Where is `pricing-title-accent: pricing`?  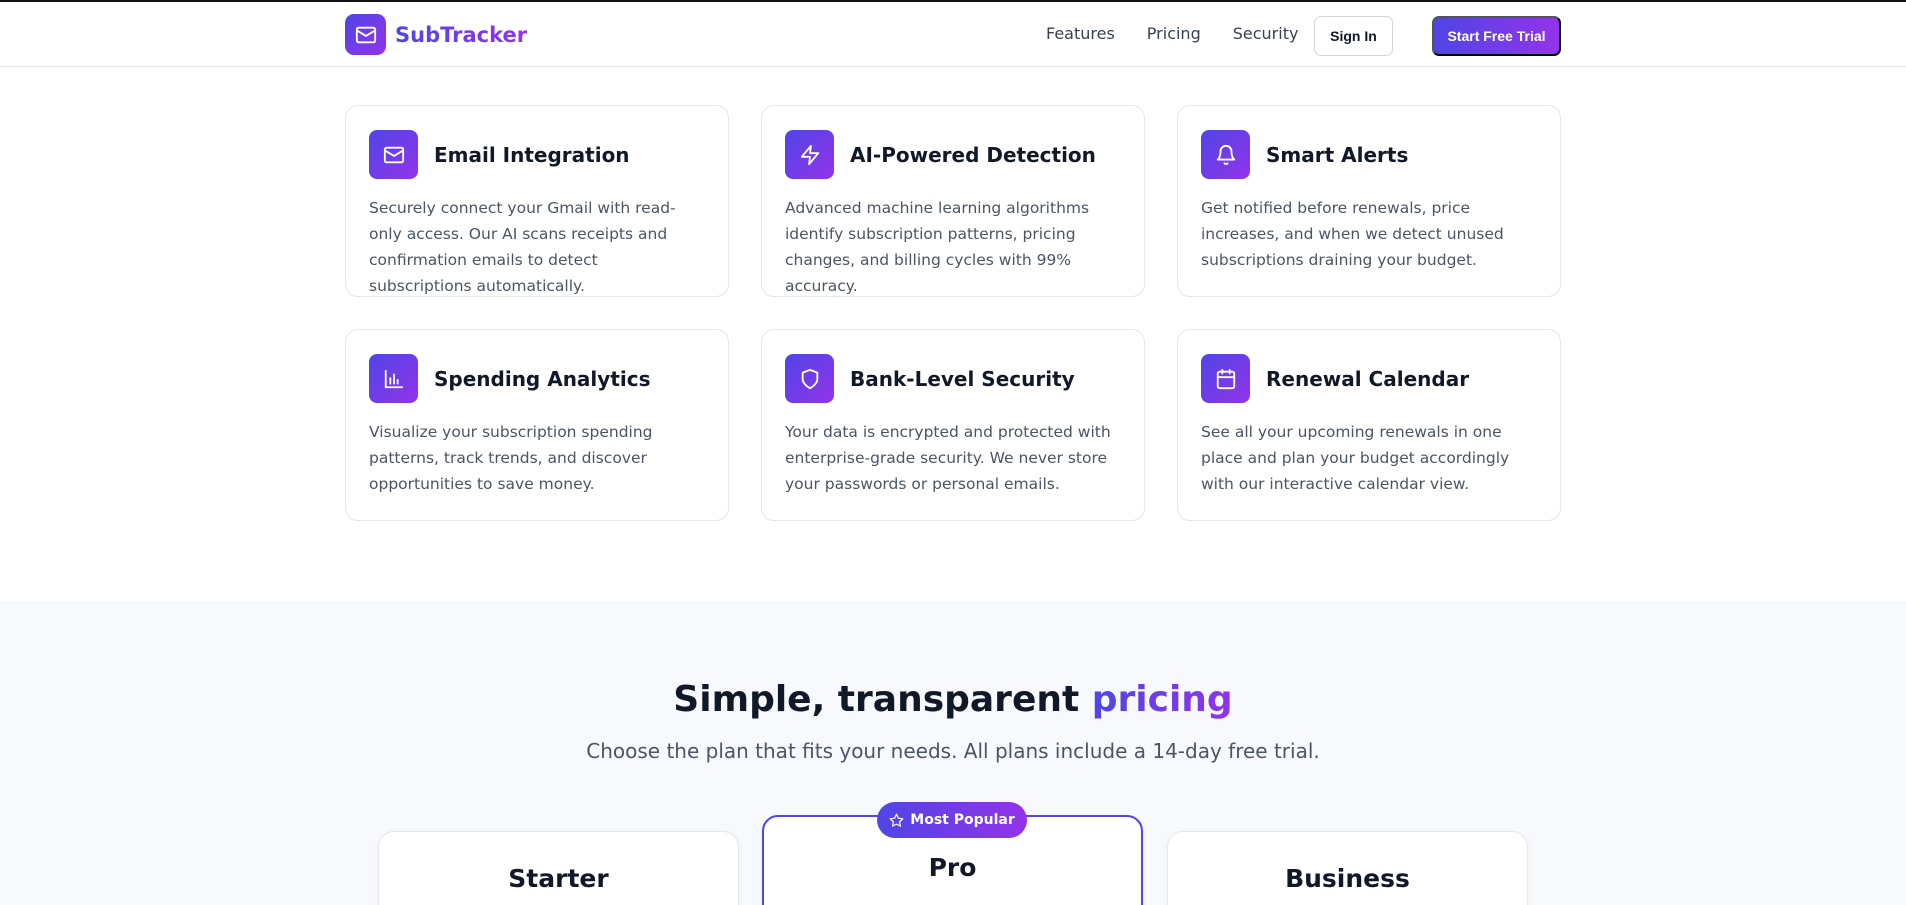 pricing-title-accent: pricing is located at coordinates (1162, 699).